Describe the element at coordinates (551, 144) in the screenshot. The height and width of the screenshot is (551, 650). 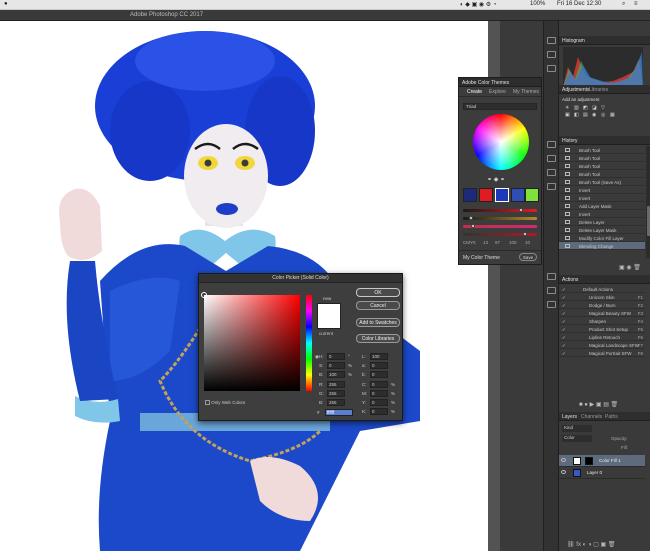
I see `history-icon` at that location.